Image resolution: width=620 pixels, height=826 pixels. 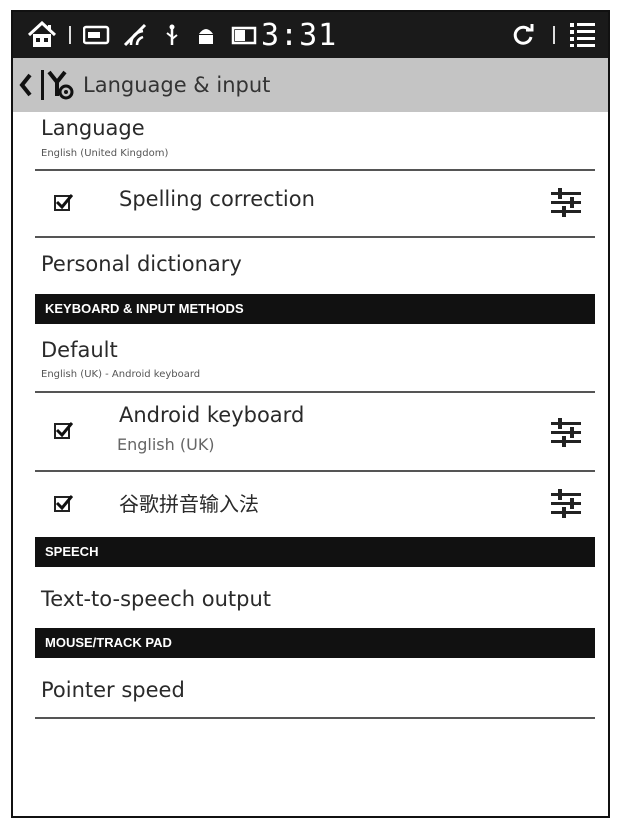 I want to click on list-item-default-keyboard: Default English (UK) - Android keyboard, so click(x=310, y=359).